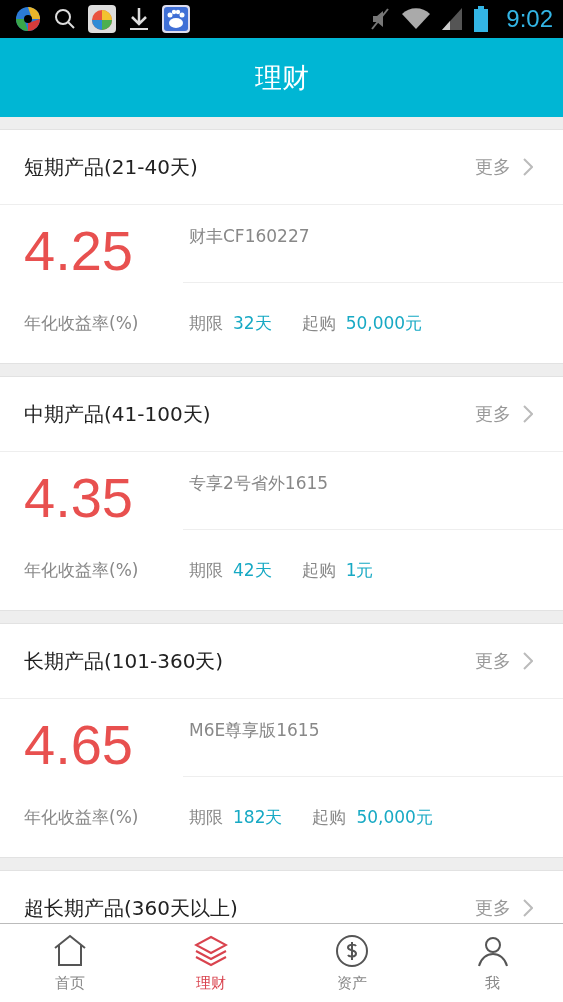  I want to click on paw-icon, so click(176, 19).